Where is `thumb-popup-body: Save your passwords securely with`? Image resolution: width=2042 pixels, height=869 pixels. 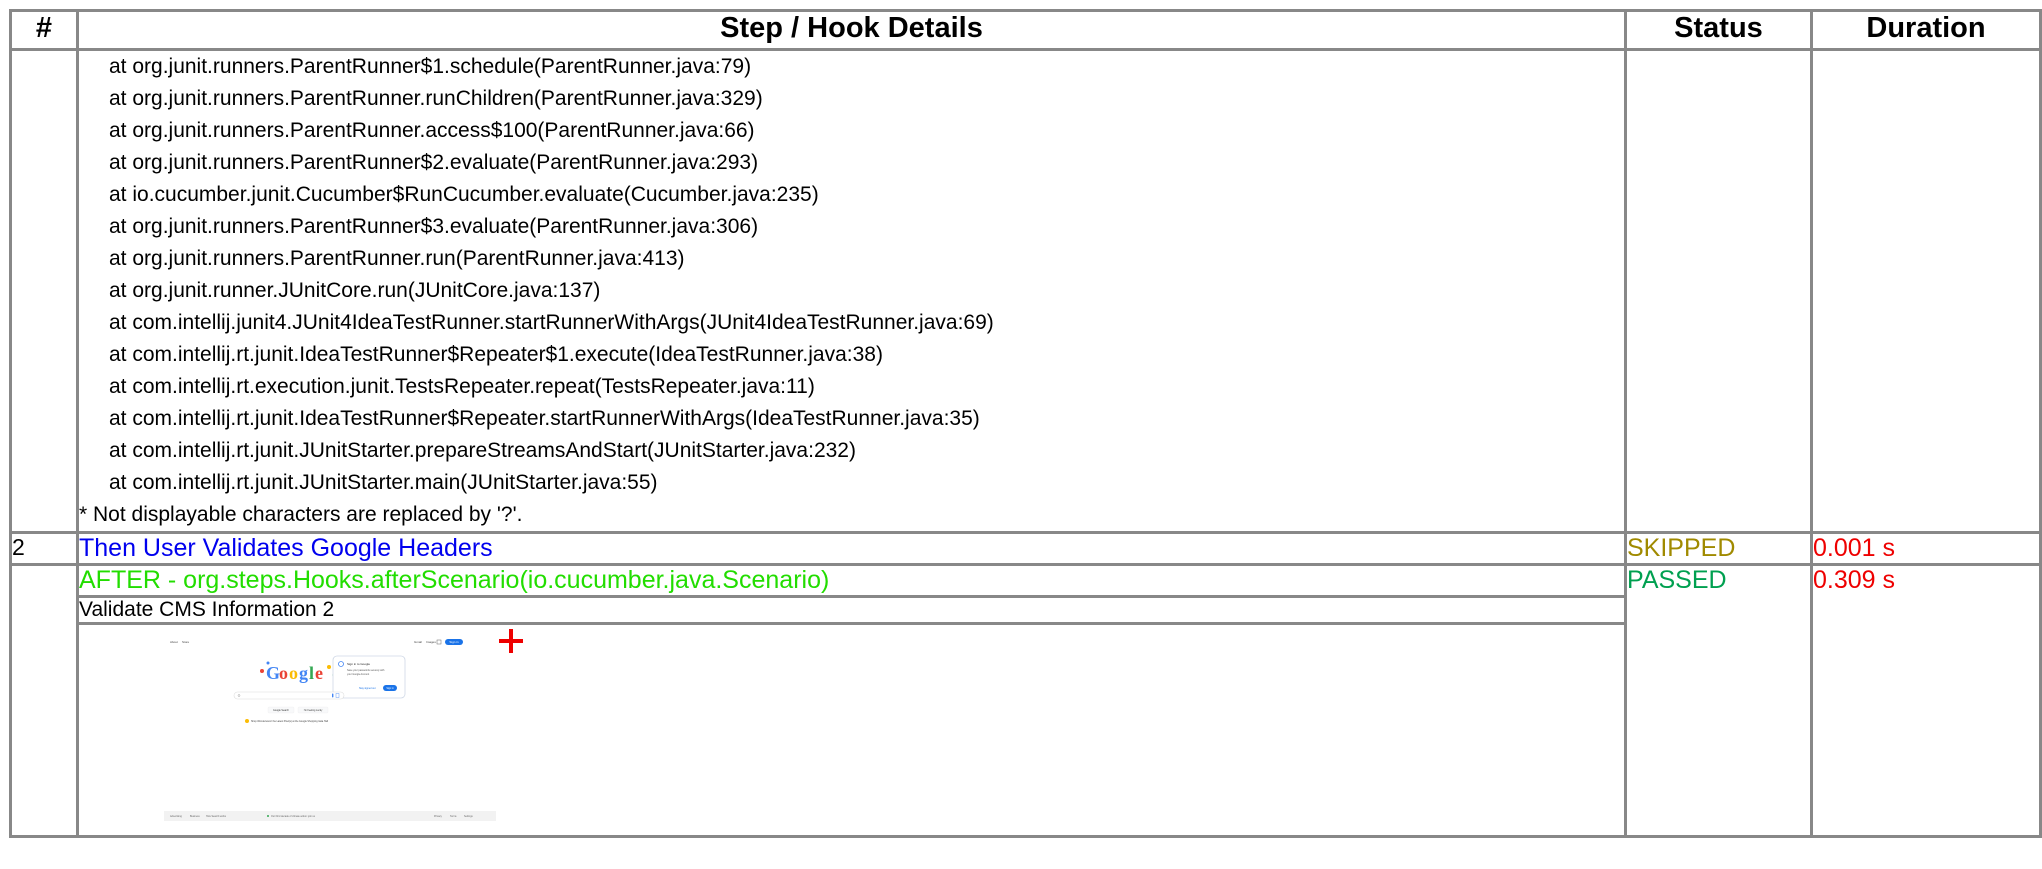 thumb-popup-body: Save your passwords securely with is located at coordinates (366, 670).